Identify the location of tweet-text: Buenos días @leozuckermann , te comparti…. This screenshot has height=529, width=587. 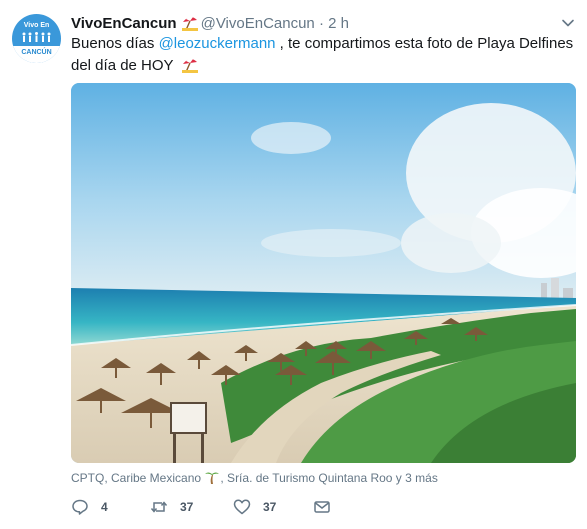
(323, 55).